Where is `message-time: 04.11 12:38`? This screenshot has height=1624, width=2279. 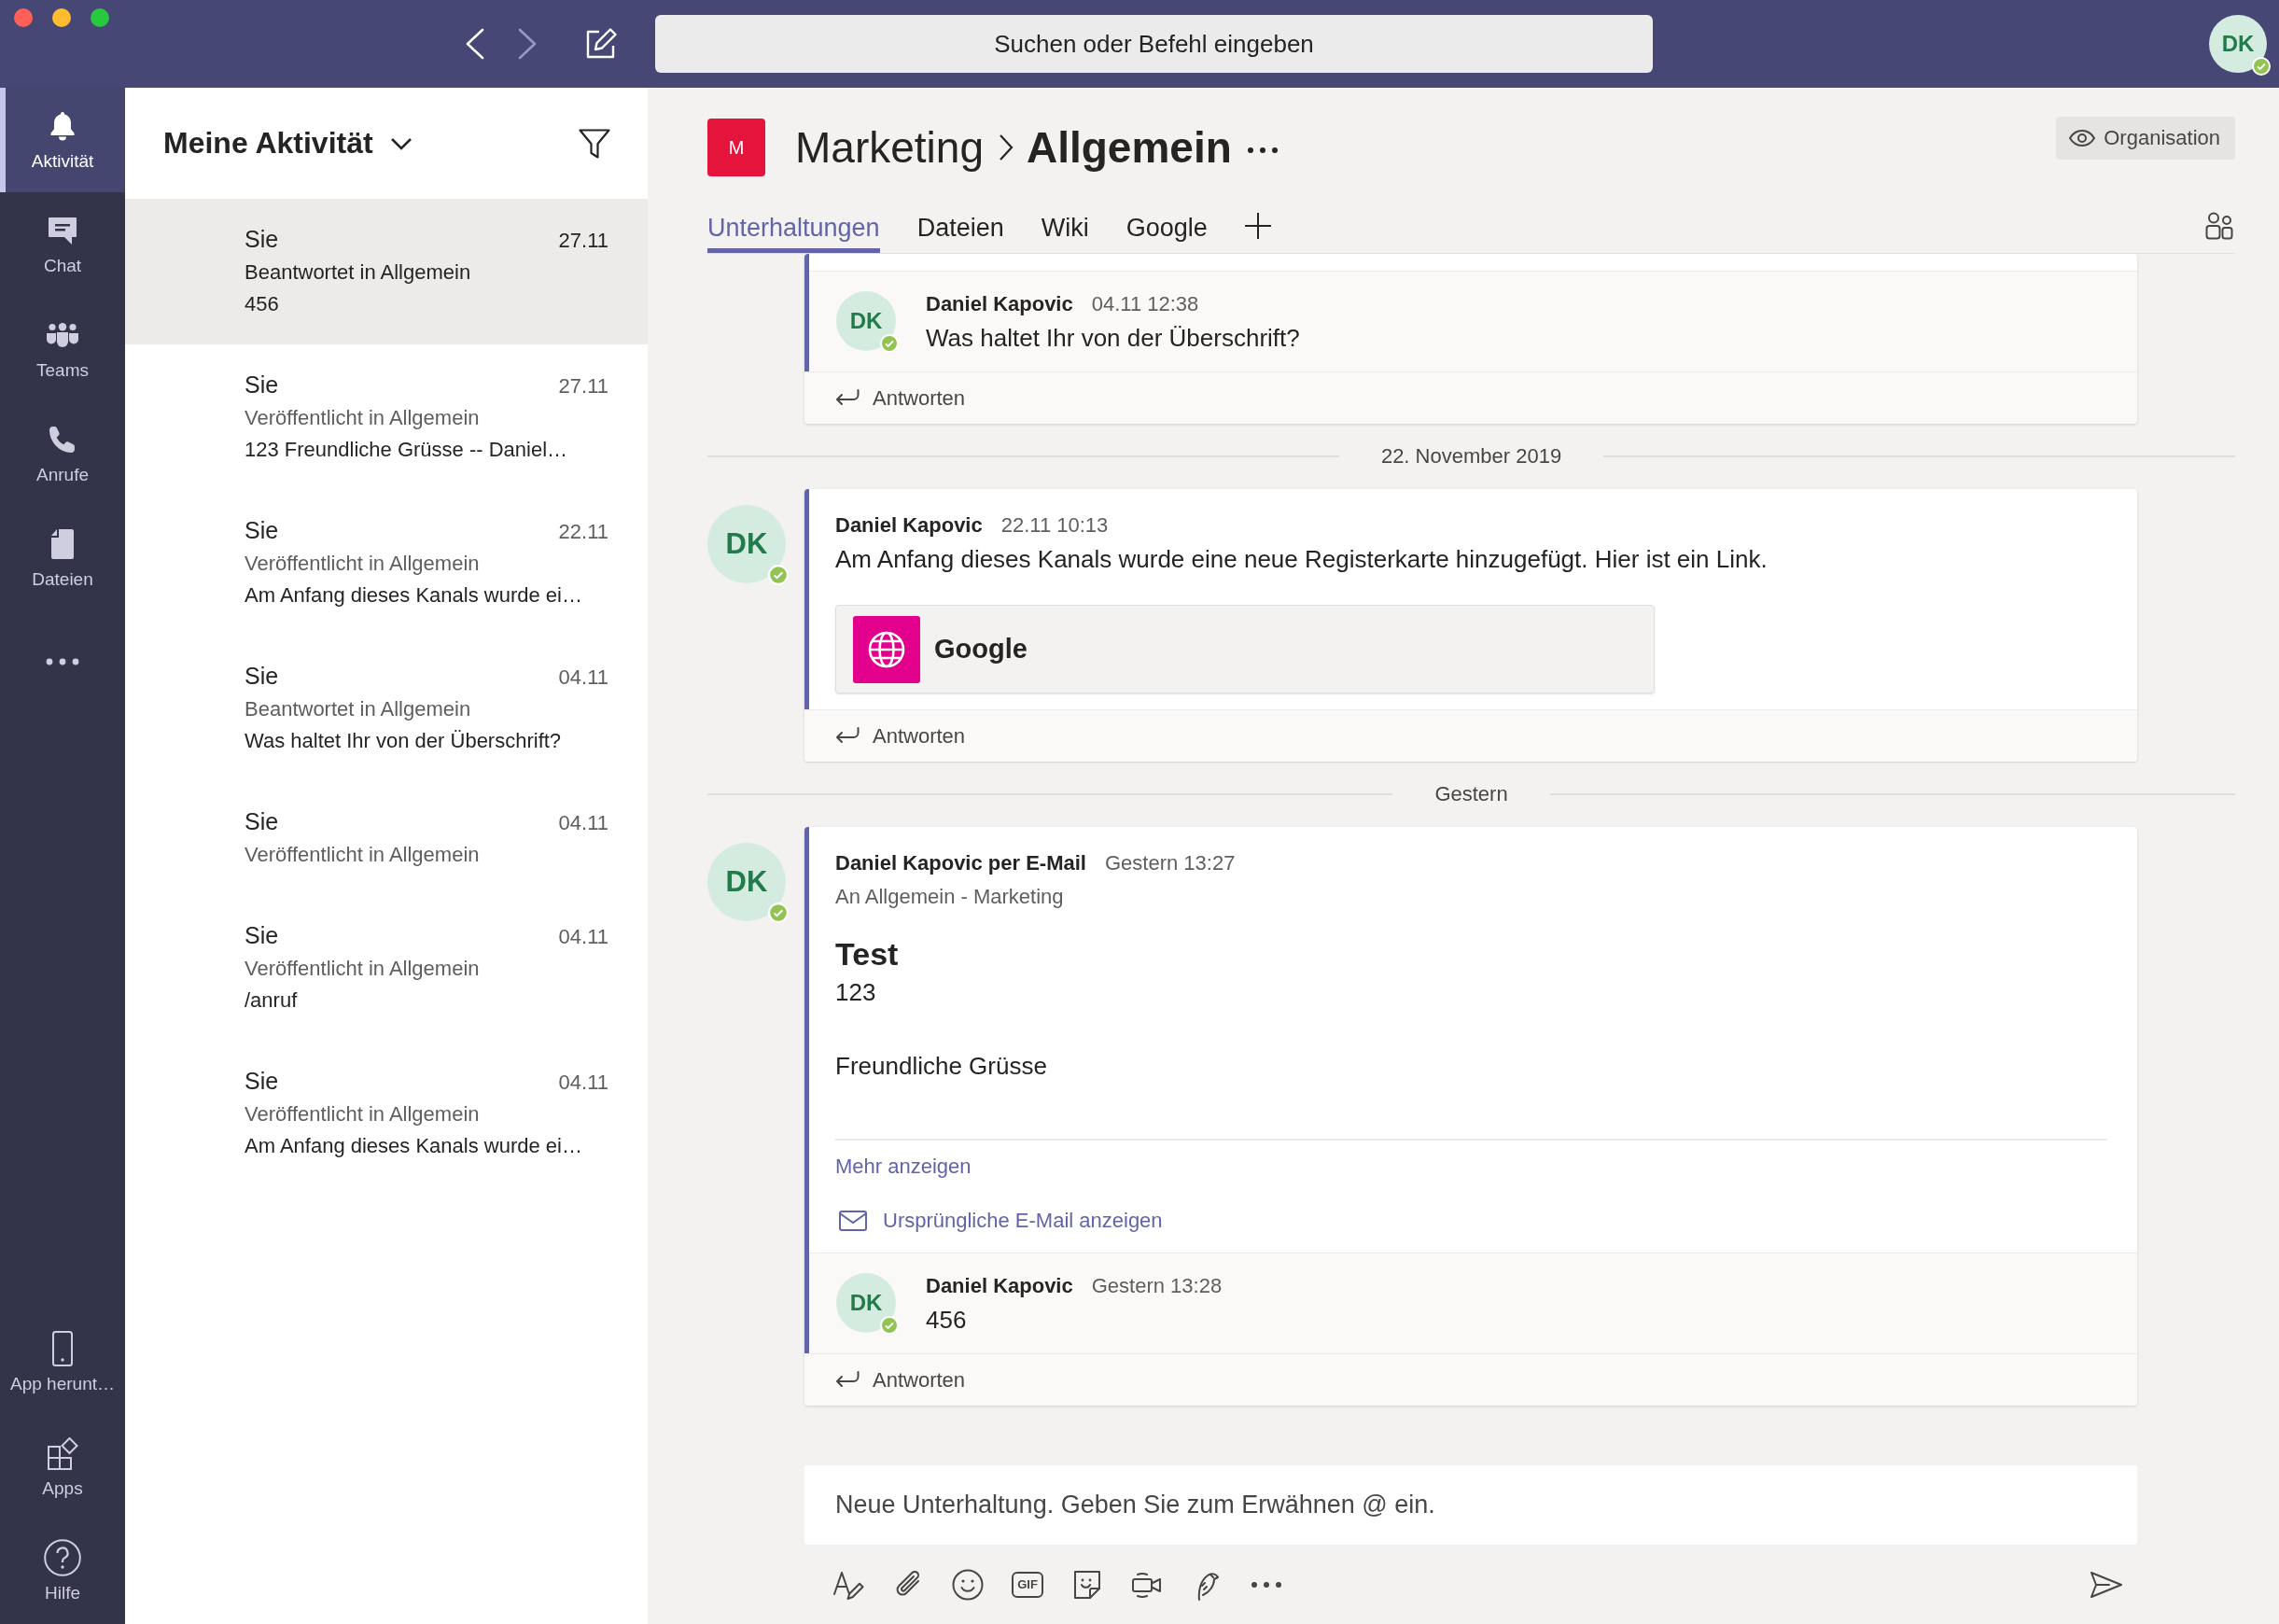
message-time: 04.11 12:38 is located at coordinates (1145, 304).